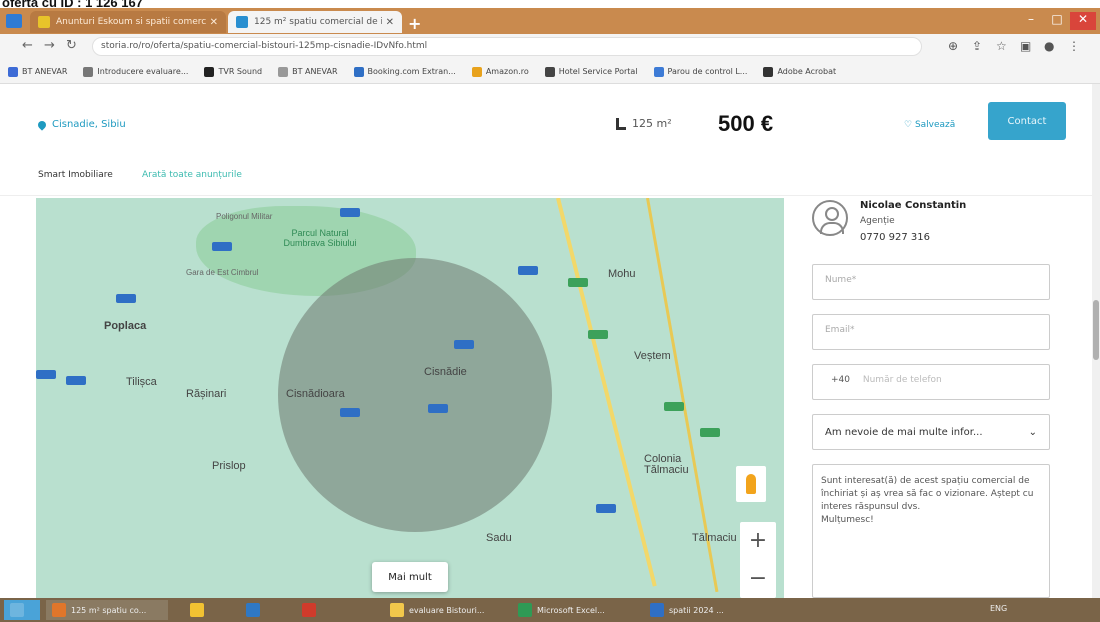 The height and width of the screenshot is (622, 1100). What do you see at coordinates (830, 218) in the screenshot?
I see `avatar-icon` at bounding box center [830, 218].